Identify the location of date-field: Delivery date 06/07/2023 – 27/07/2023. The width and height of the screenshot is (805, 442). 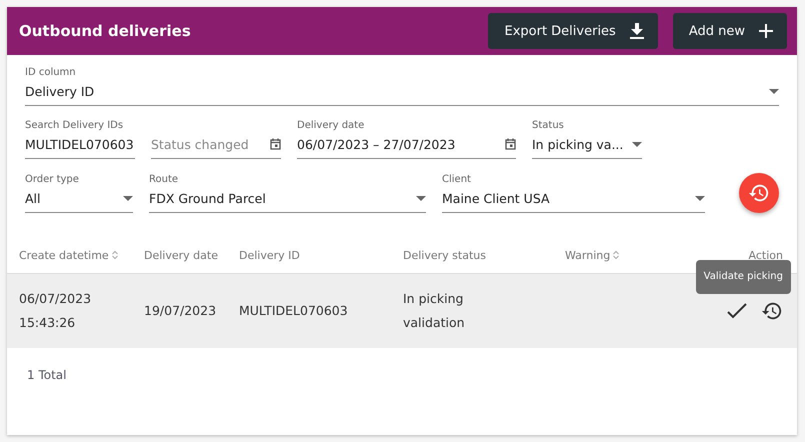
(406, 139).